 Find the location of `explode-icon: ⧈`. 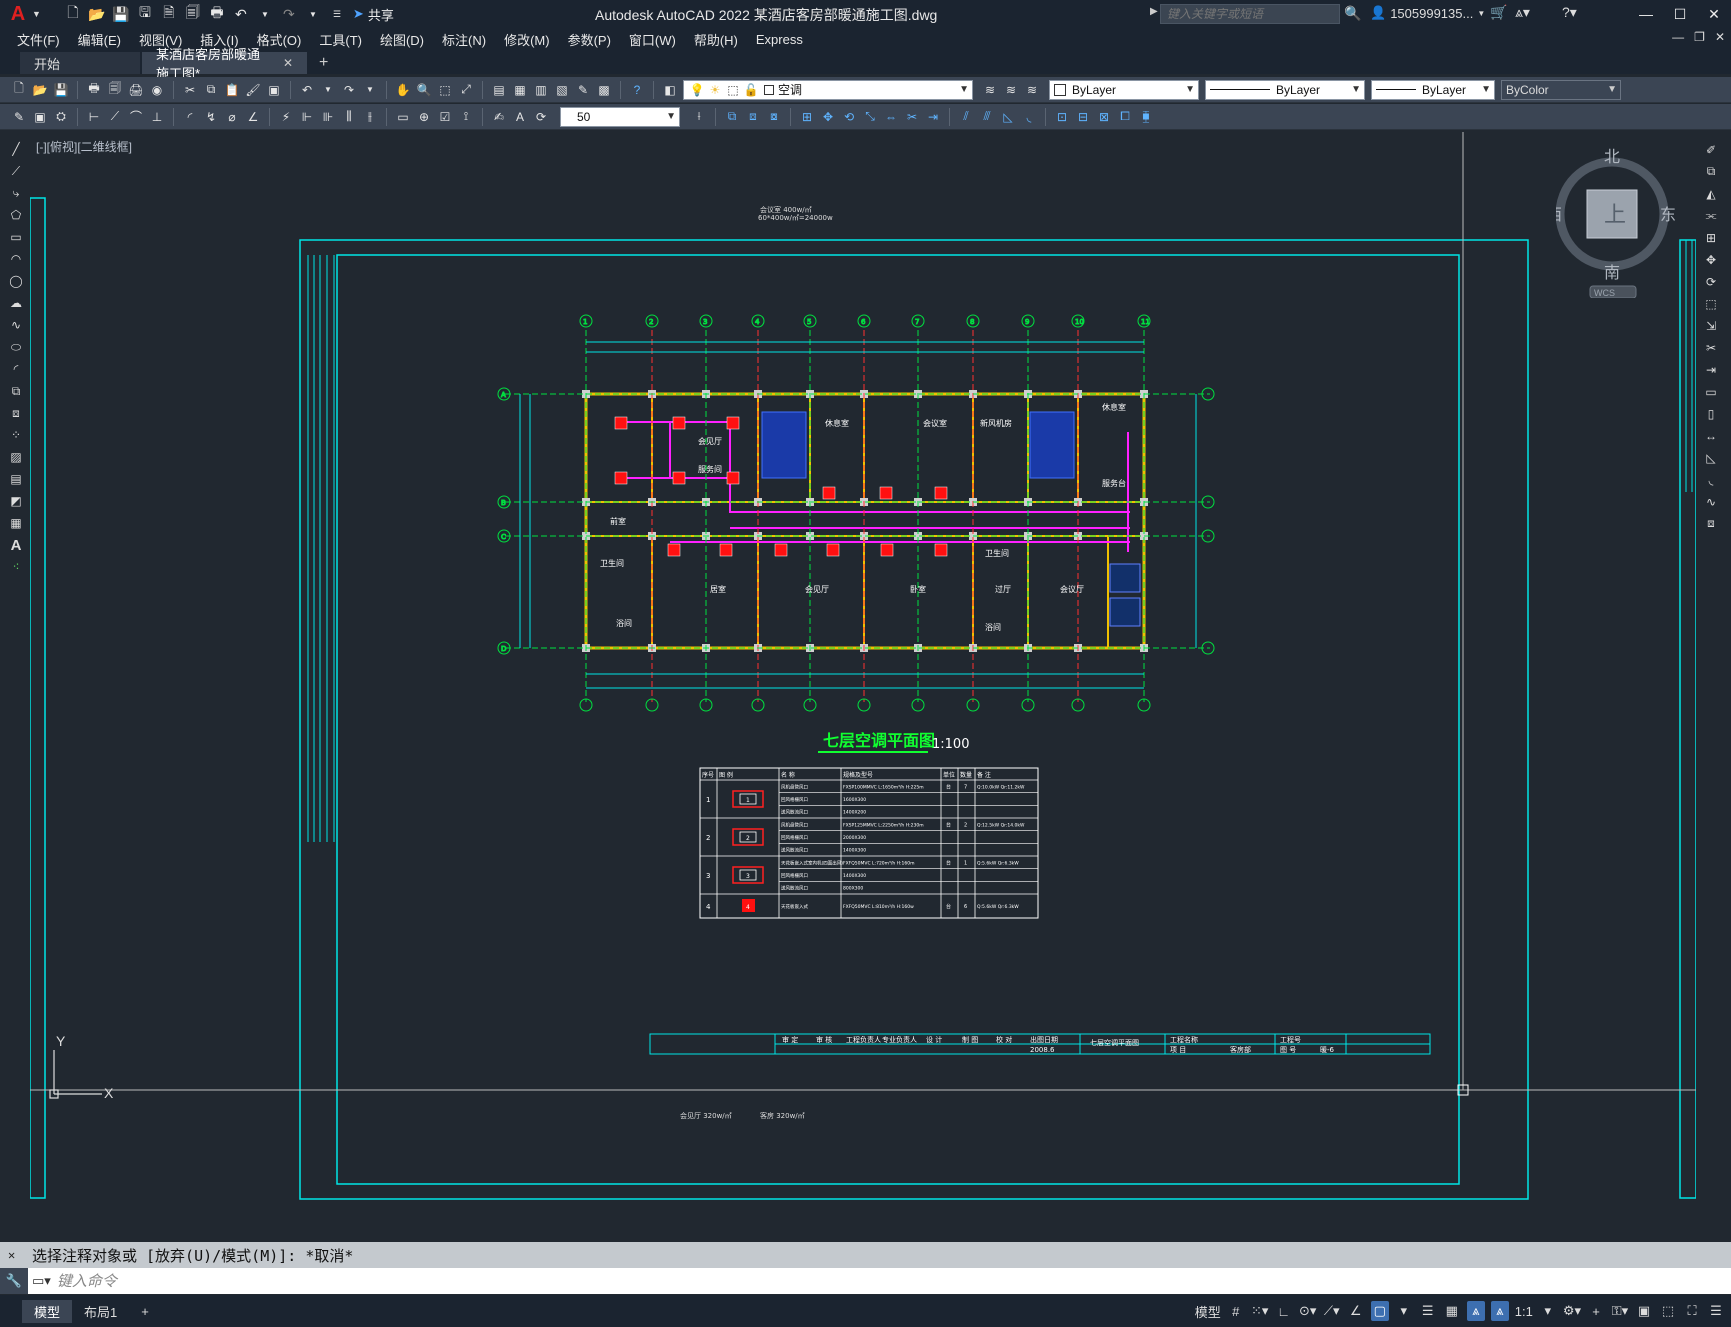

explode-icon: ⧈ is located at coordinates (1711, 523).